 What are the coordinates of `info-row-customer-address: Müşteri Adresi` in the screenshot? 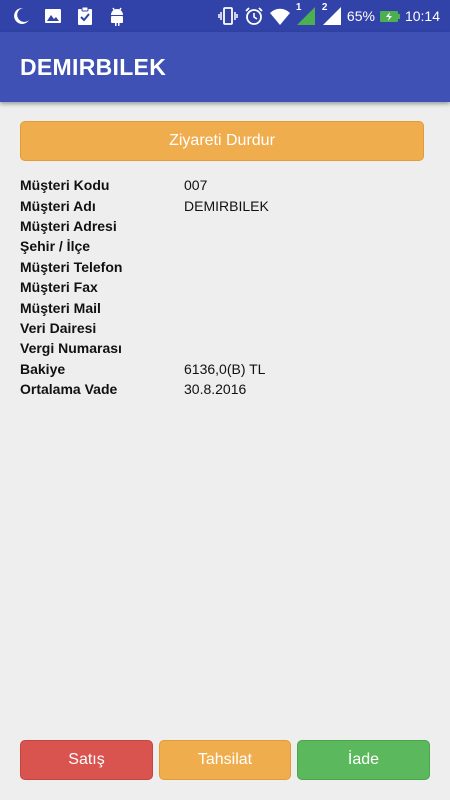 It's located at (222, 226).